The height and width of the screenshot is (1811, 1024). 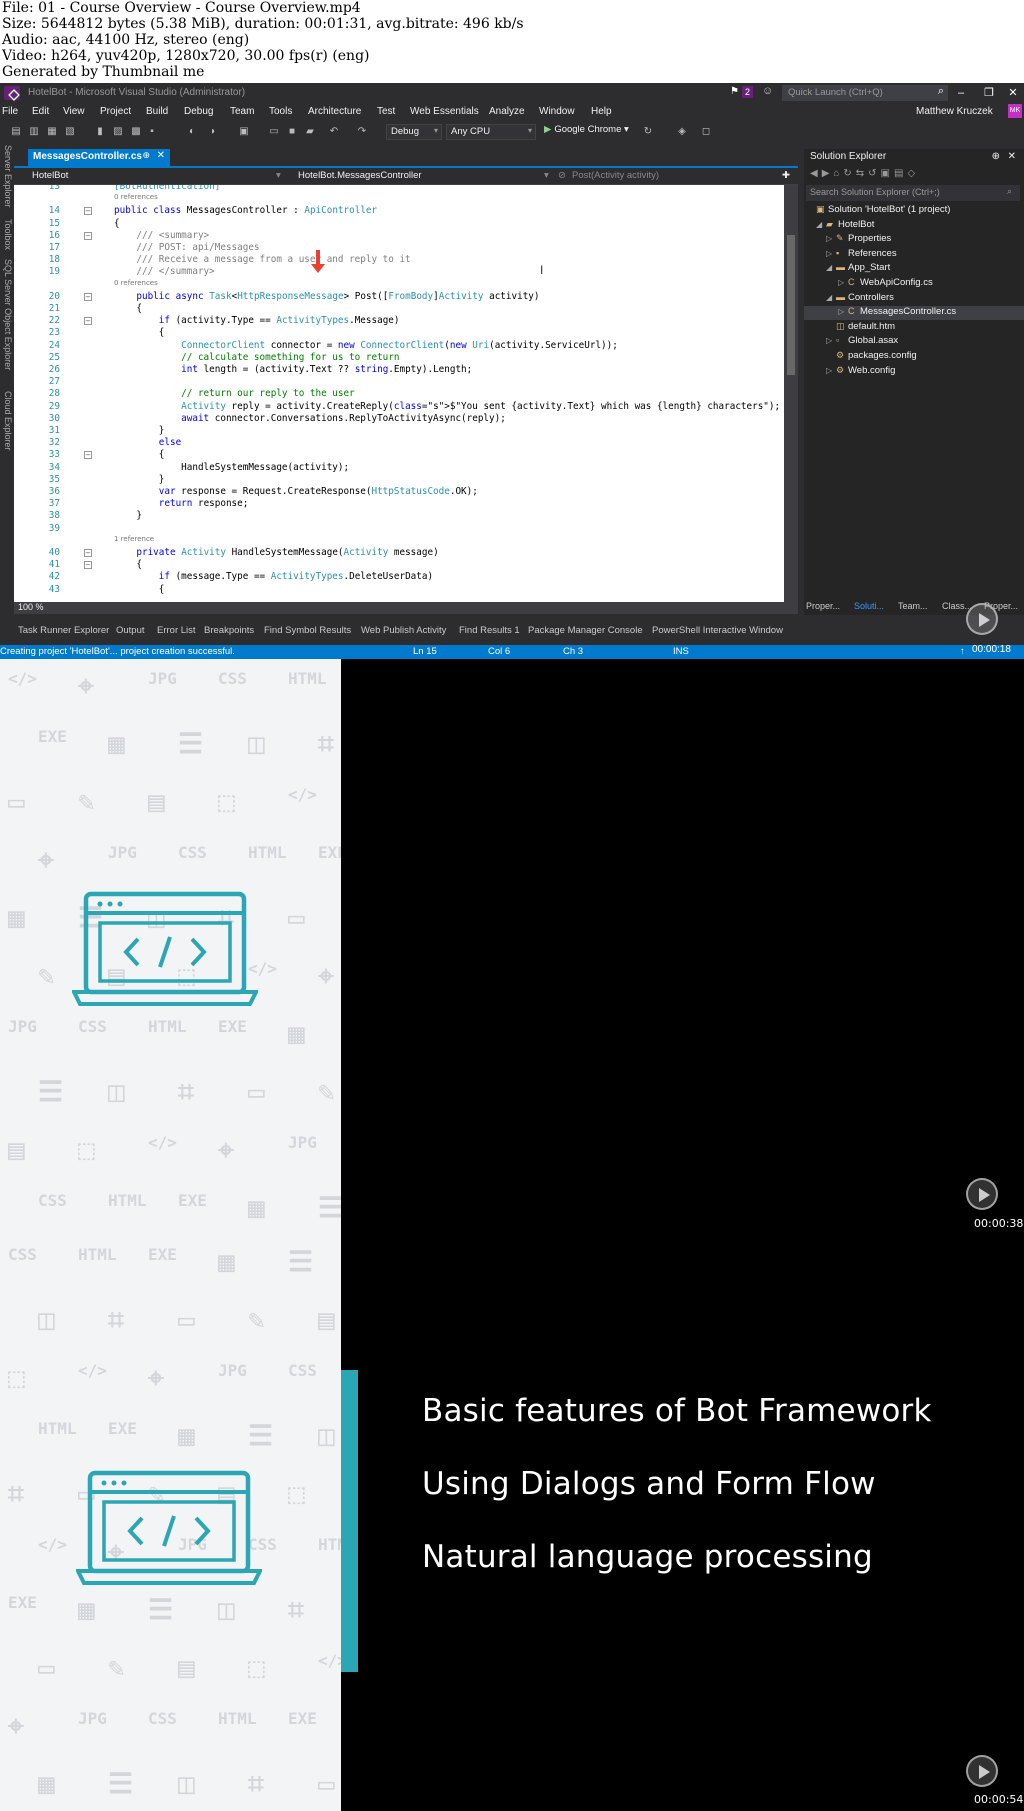 What do you see at coordinates (706, 132) in the screenshot?
I see `comment-icon: ◻` at bounding box center [706, 132].